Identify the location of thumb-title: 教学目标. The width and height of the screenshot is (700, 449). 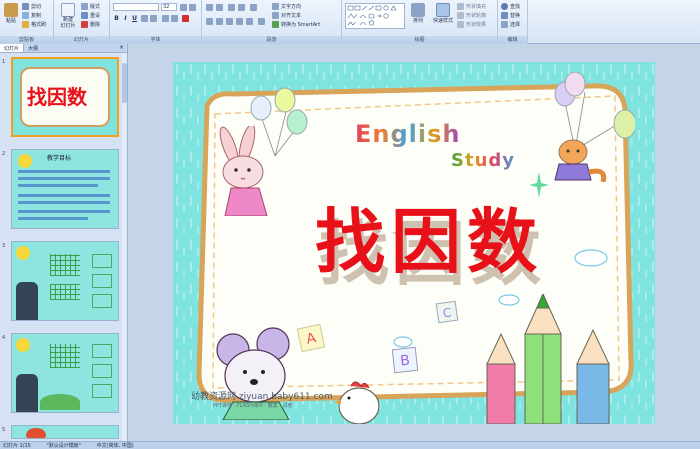
(59, 158).